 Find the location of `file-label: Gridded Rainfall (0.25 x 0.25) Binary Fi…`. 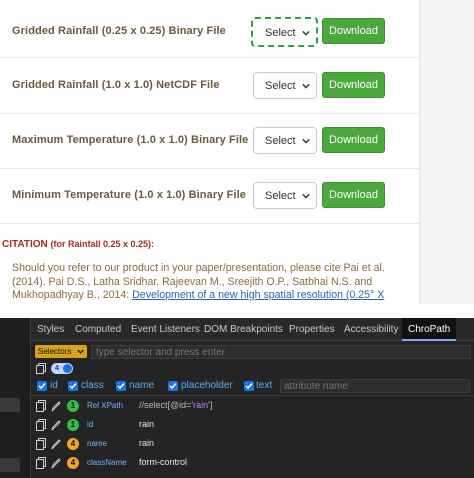

file-label: Gridded Rainfall (0.25 x 0.25) Binary Fi… is located at coordinates (119, 31).